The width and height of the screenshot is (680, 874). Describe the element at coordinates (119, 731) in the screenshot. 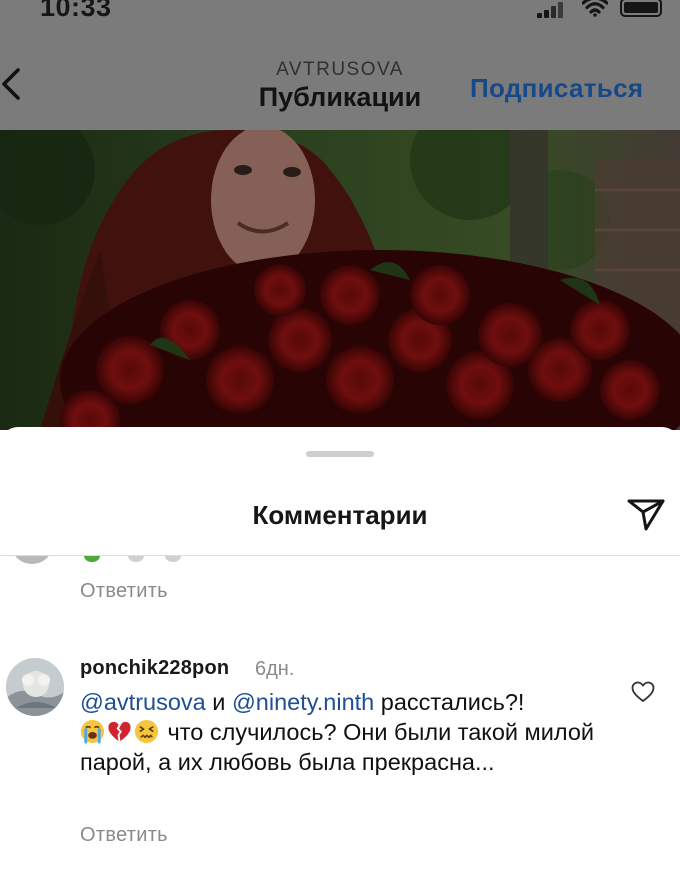

I see `broken-heart-icon` at that location.